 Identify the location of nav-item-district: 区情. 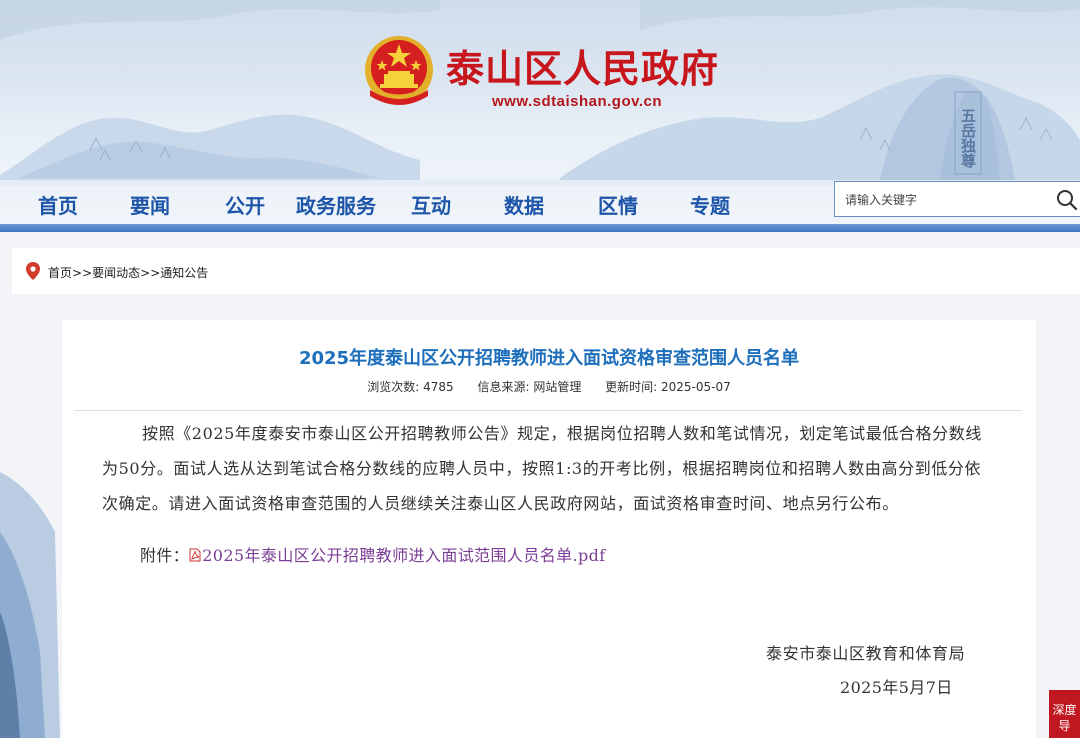
(618, 204).